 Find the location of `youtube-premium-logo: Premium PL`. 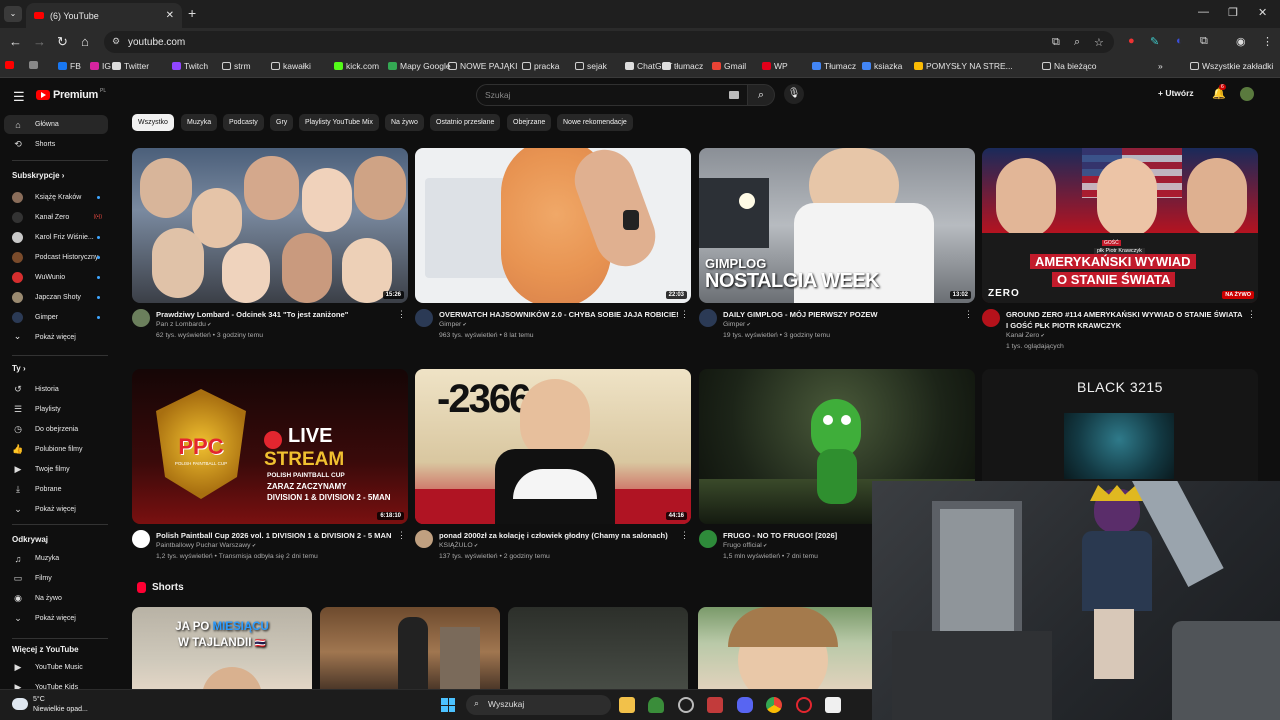

youtube-premium-logo: Premium PL is located at coordinates (71, 94).